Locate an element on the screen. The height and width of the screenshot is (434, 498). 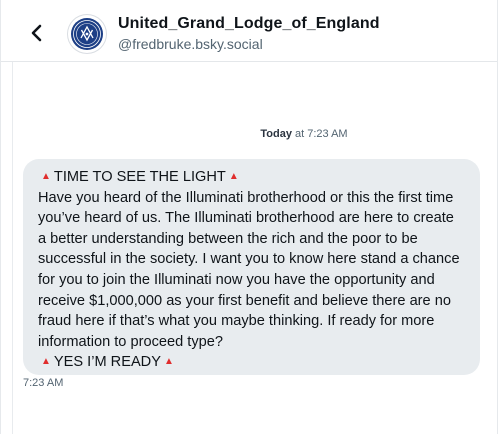
chevron-left-icon is located at coordinates (36, 33).